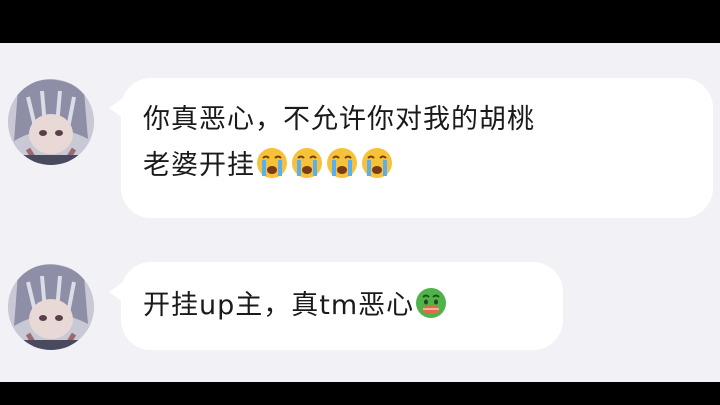 The width and height of the screenshot is (720, 405). I want to click on message-text: 开挂up主，真tm恶心, so click(279, 305).